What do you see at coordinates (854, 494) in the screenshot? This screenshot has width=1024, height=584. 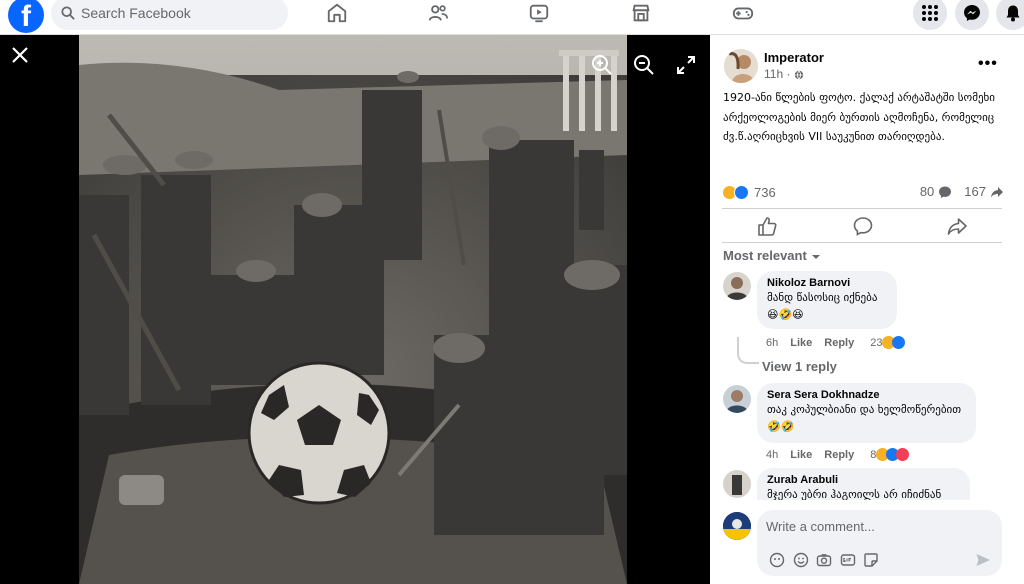 I see `comment-text: მჯერა უბრი ჰაგოილს არ იჩიძნან` at bounding box center [854, 494].